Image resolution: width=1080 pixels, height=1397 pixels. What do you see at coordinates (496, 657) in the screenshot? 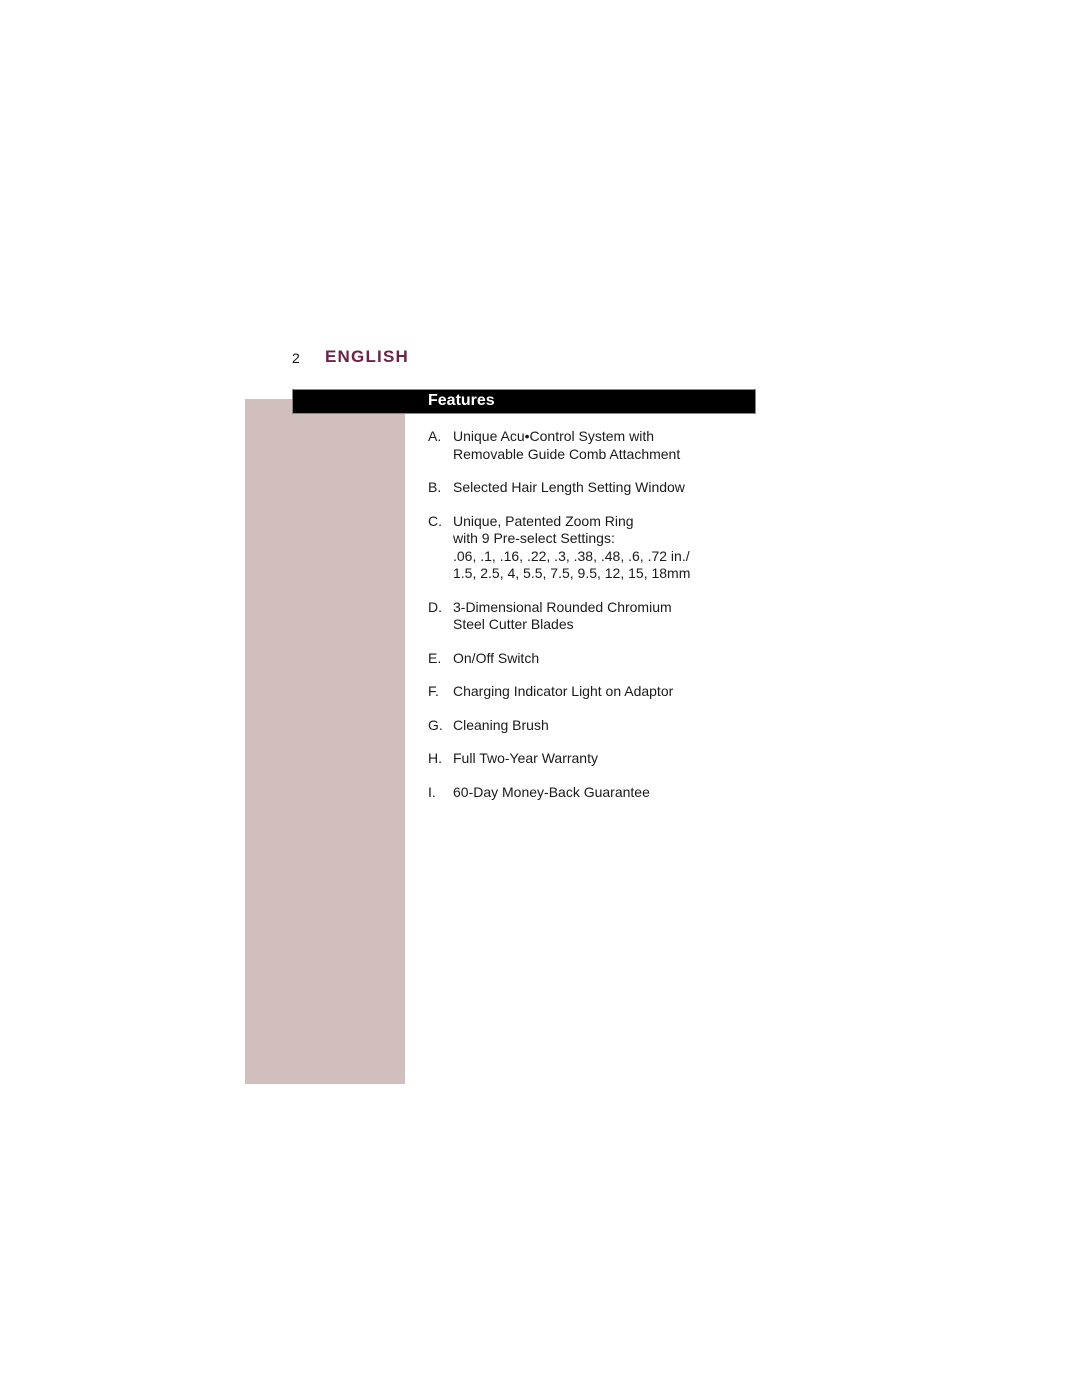
I see `feature-text: On/Off Switch` at bounding box center [496, 657].